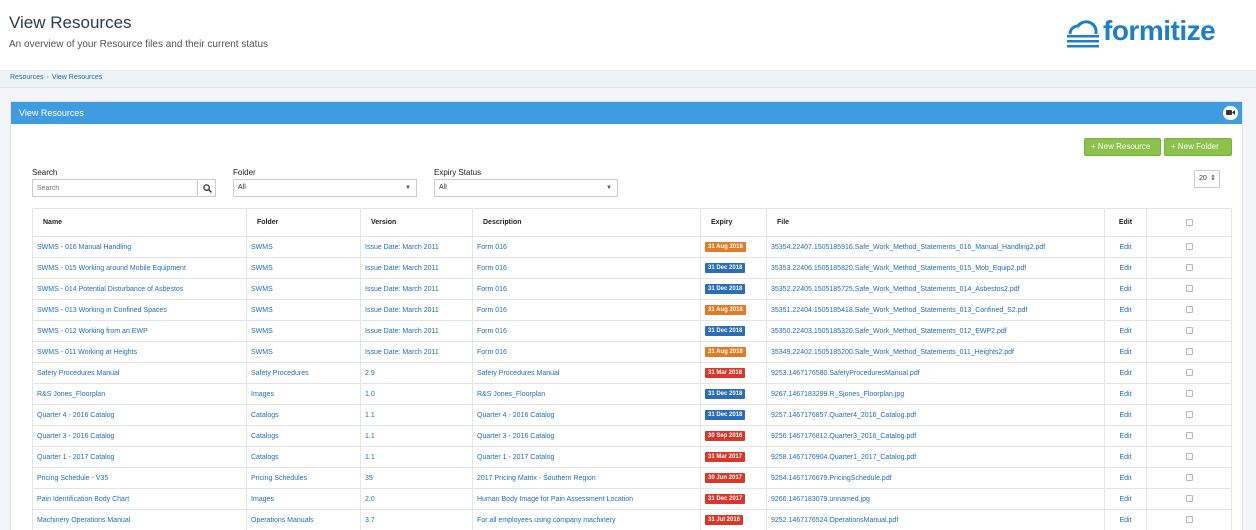  Describe the element at coordinates (586, 222) in the screenshot. I see `column-header-description: Description` at that location.